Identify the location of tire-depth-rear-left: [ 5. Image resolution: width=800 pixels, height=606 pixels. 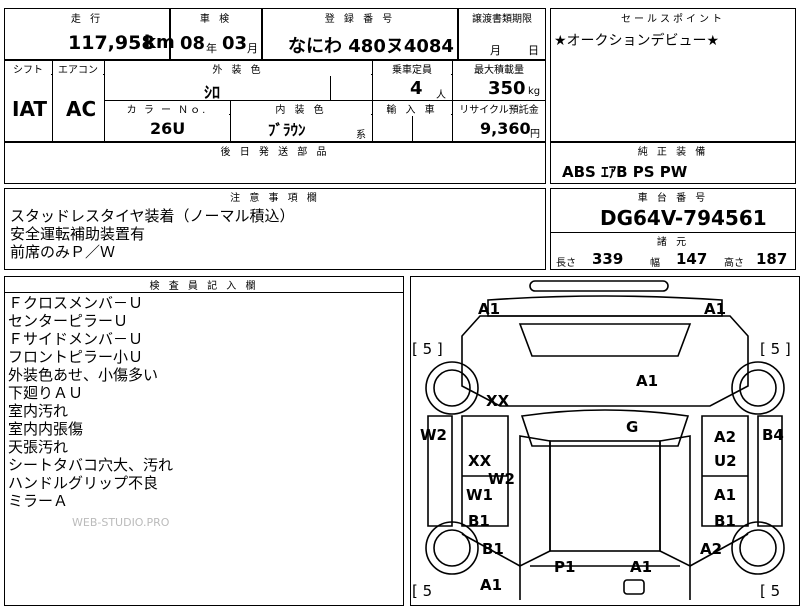
(422, 591).